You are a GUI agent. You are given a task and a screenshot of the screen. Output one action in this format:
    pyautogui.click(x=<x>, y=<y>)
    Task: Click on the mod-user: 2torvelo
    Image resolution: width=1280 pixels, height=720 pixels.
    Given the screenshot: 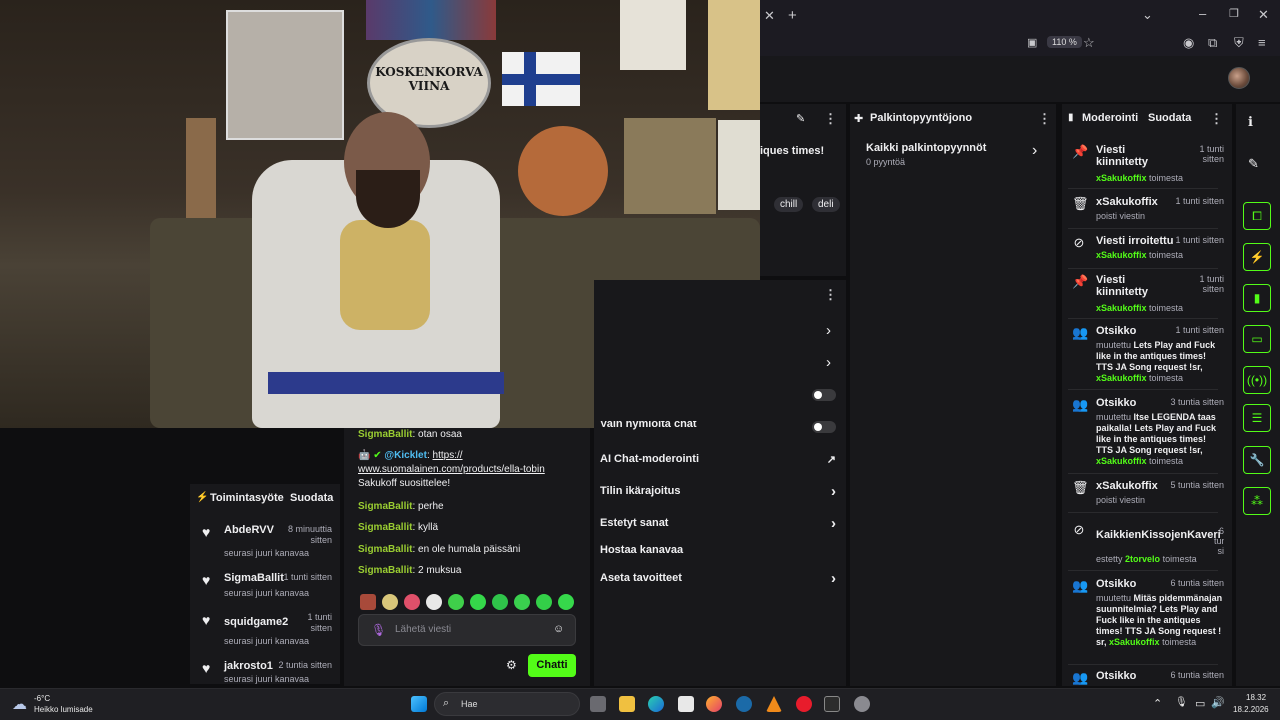 What is the action you would take?
    pyautogui.click(x=1142, y=559)
    